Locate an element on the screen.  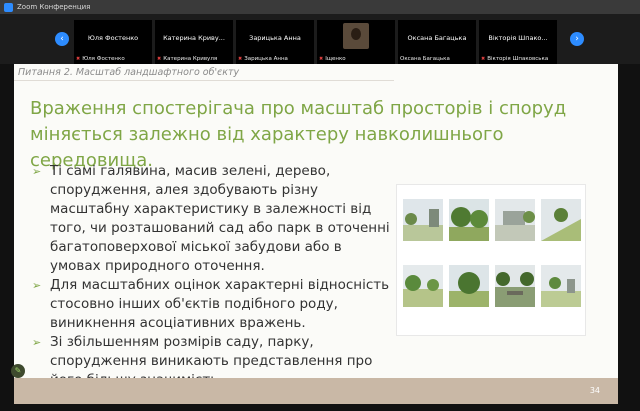
participant-tile: Оксана Багацька Оксана Багацька is located at coordinates (437, 42).